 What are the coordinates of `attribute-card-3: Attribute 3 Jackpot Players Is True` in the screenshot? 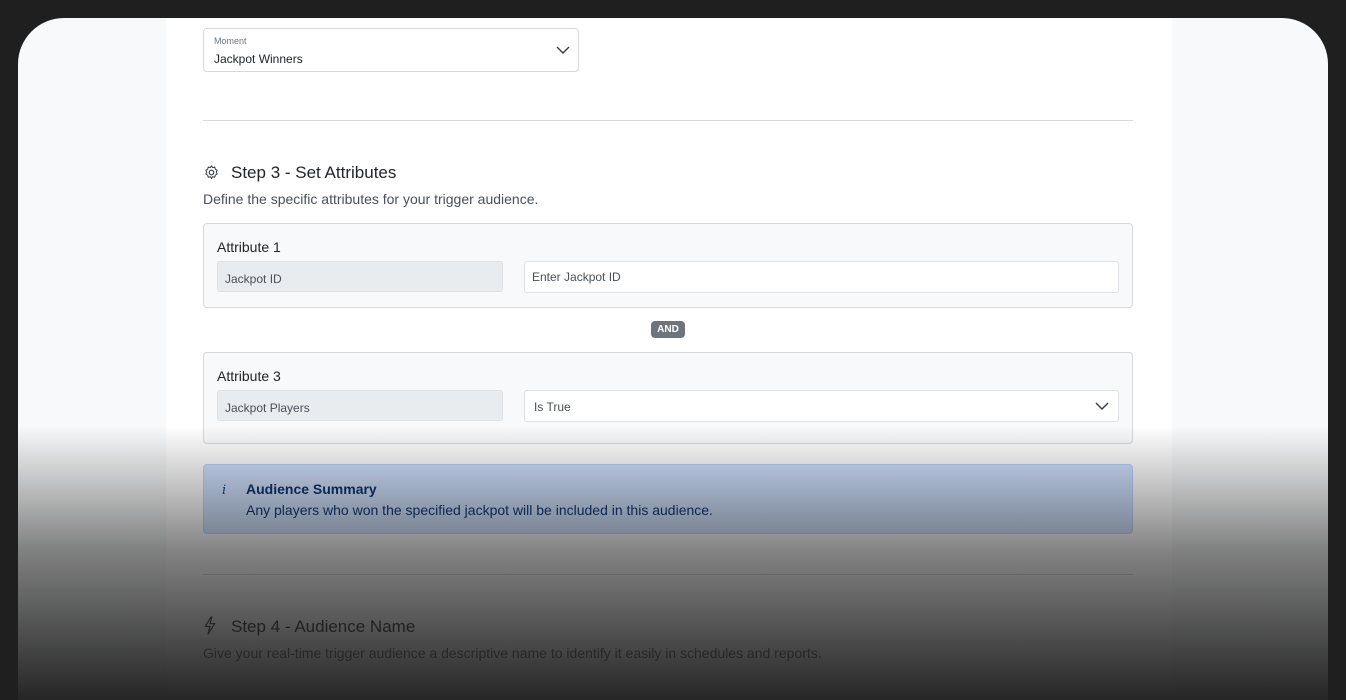 It's located at (668, 398).